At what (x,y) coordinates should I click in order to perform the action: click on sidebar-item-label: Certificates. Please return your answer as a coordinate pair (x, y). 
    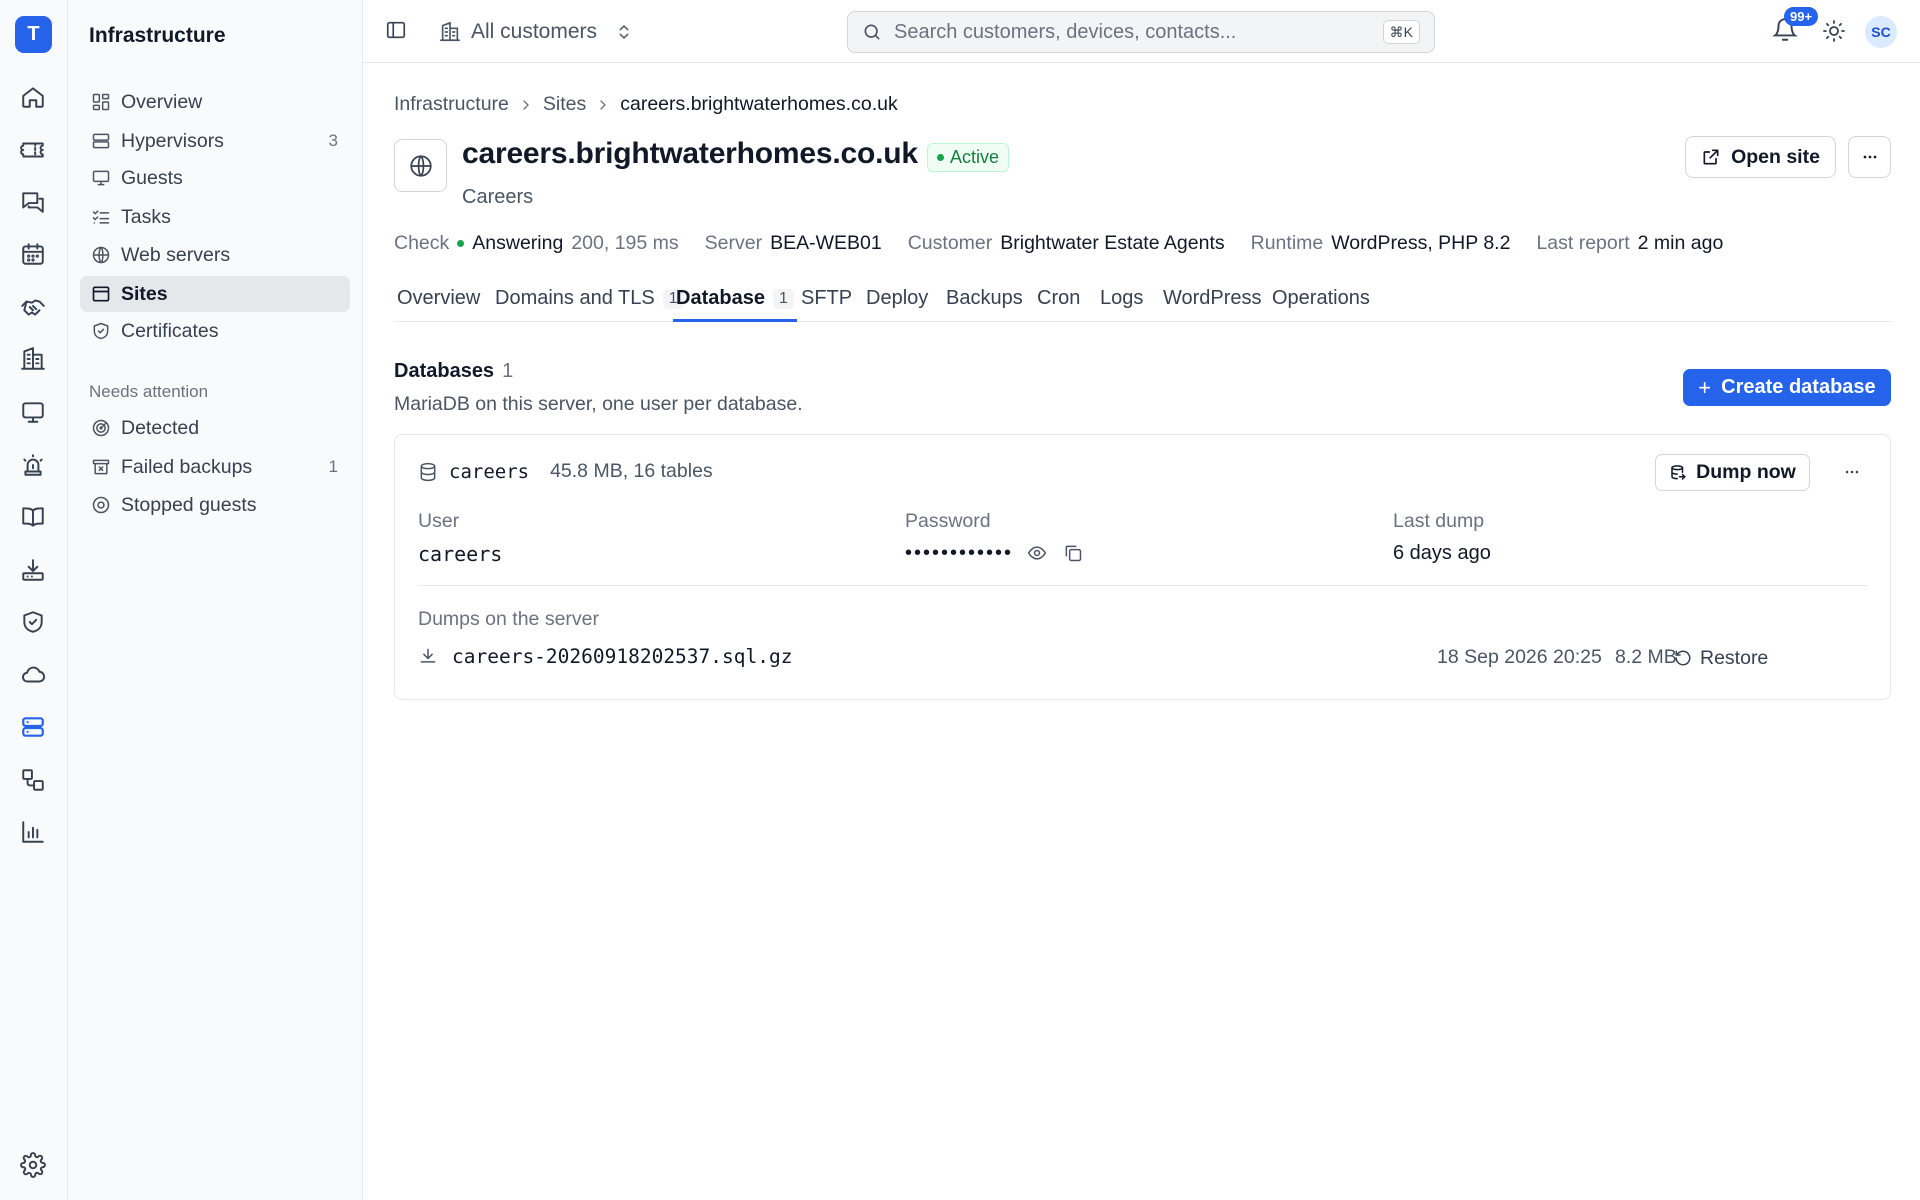
    Looking at the image, I should click on (170, 330).